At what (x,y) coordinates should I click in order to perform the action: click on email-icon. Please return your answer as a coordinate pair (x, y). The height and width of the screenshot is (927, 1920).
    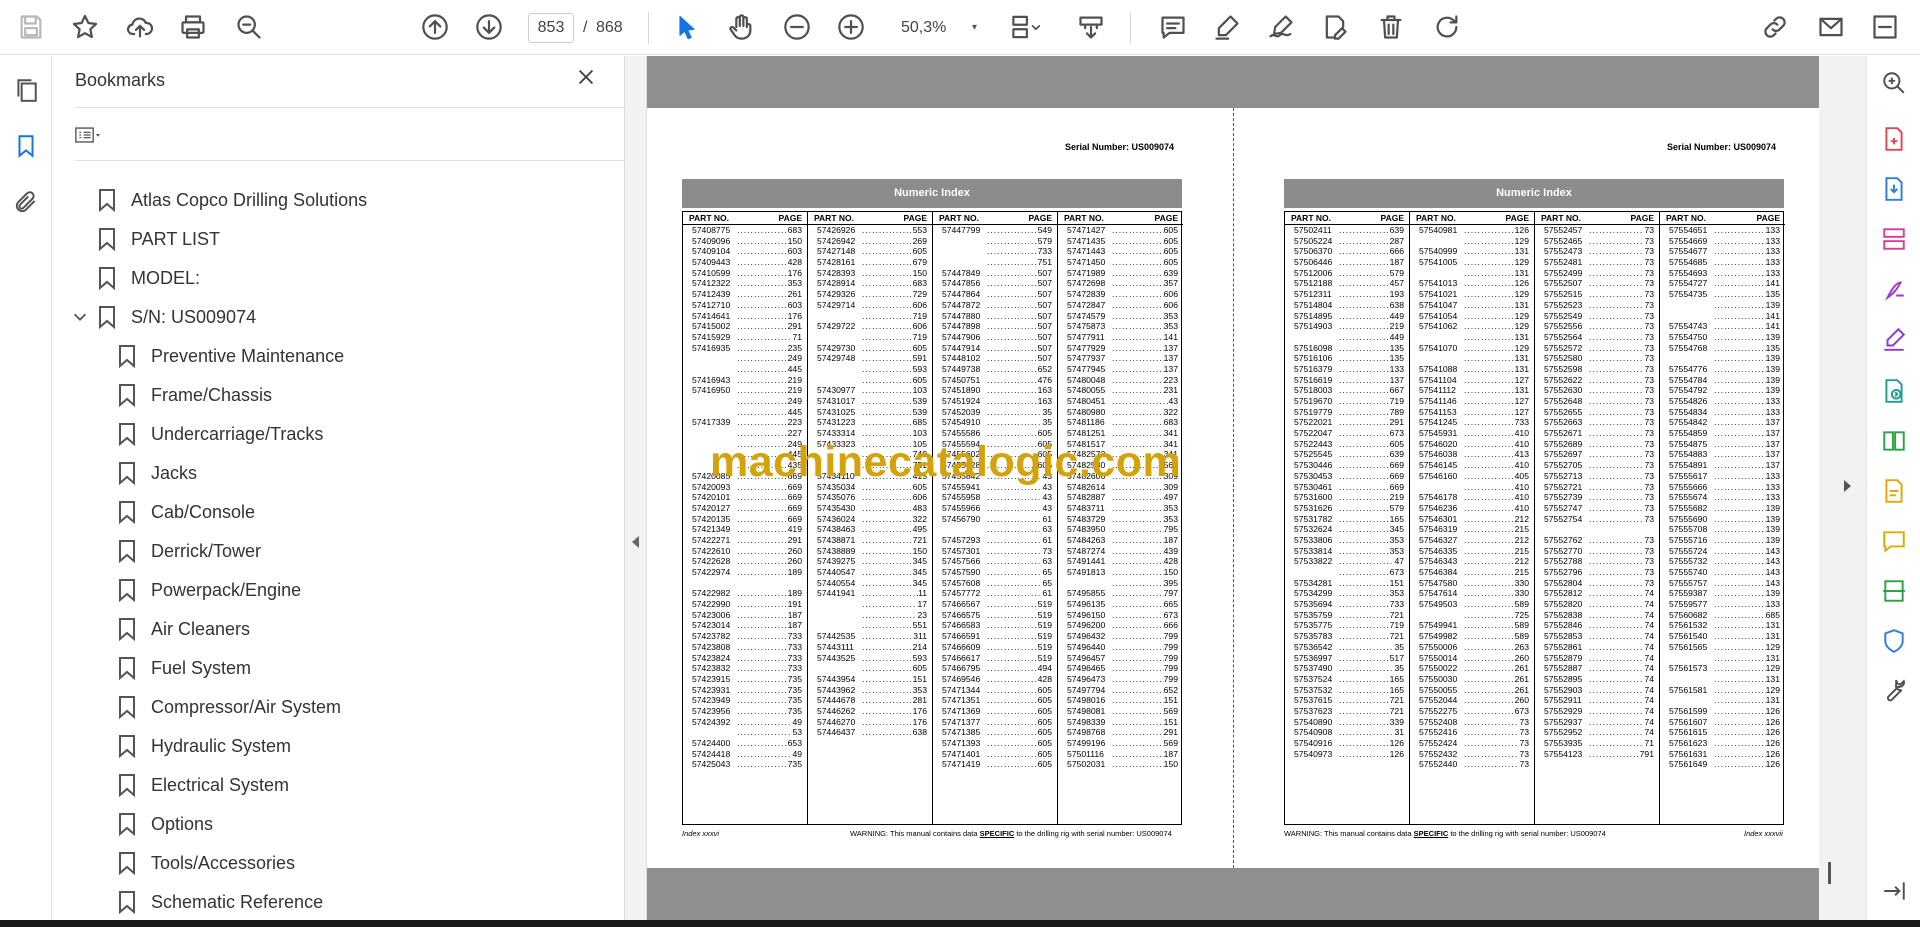
    Looking at the image, I should click on (1831, 27).